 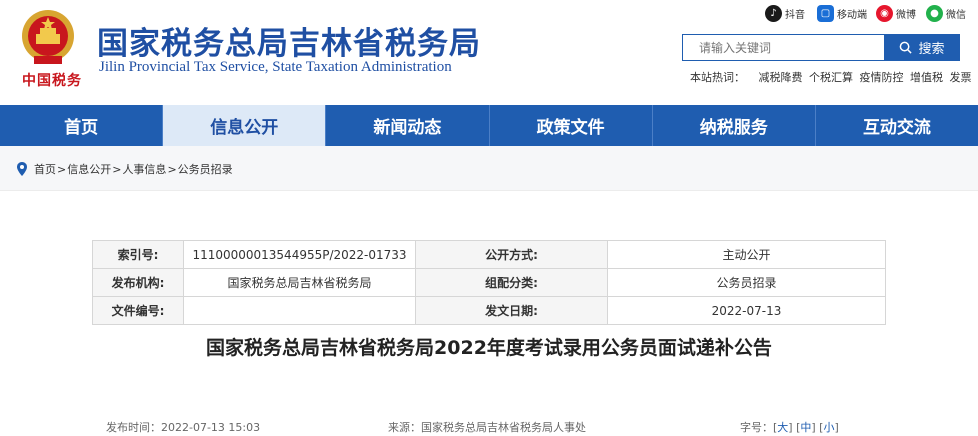 I want to click on hot-words: 本站热词： 减税降费 个税汇算 疫情防控 增值税 发票, so click(x=832, y=77).